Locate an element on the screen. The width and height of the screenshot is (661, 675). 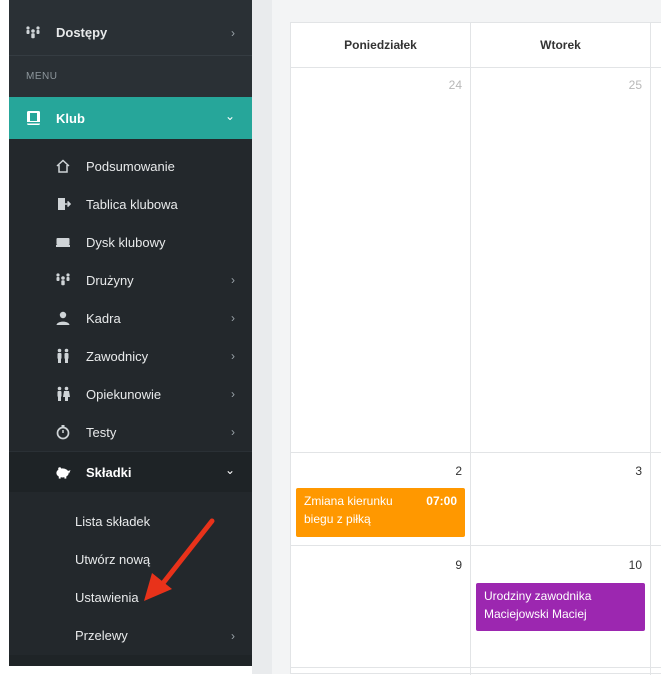
annotation-arrow-icon is located at coordinates (179, 559).